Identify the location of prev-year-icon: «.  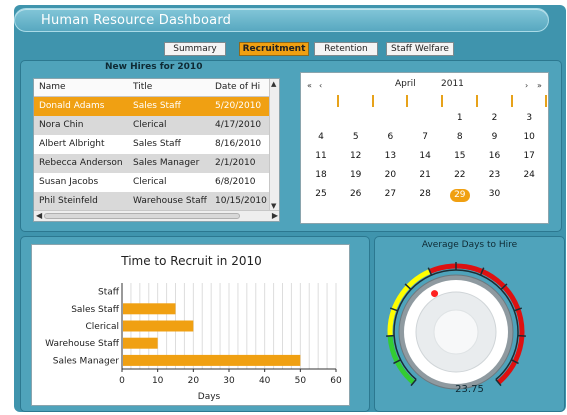
(309, 85).